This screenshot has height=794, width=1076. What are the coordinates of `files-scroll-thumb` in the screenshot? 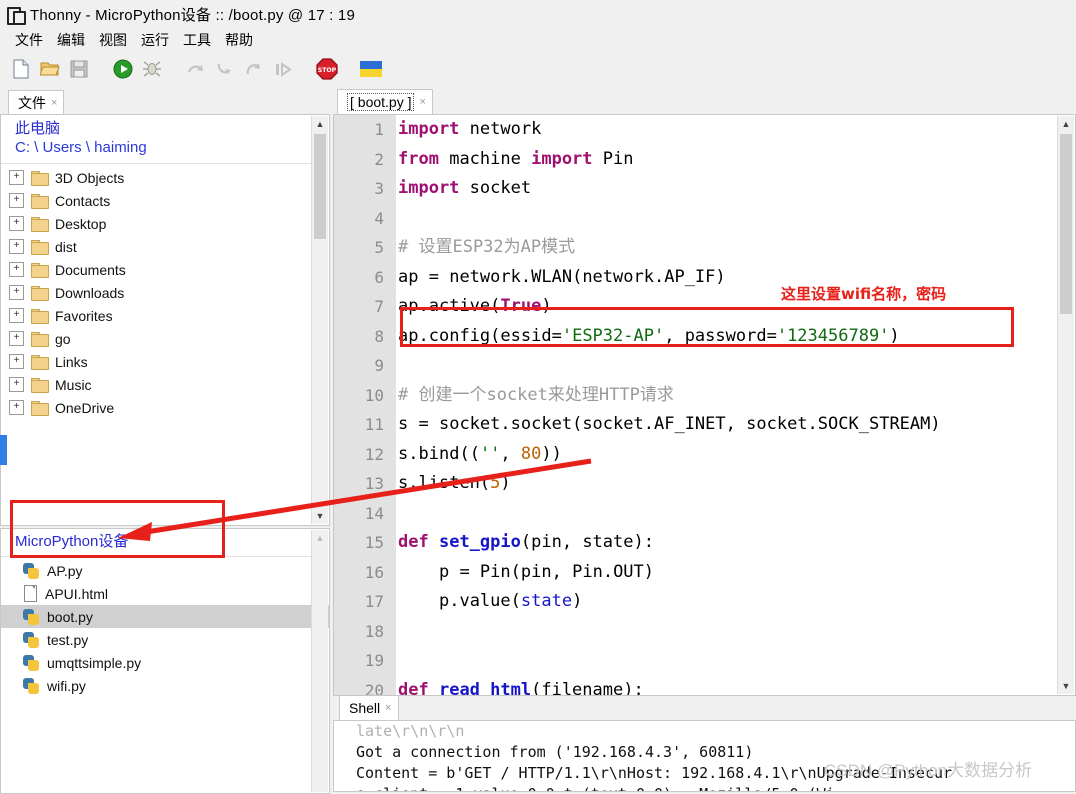 It's located at (320, 186).